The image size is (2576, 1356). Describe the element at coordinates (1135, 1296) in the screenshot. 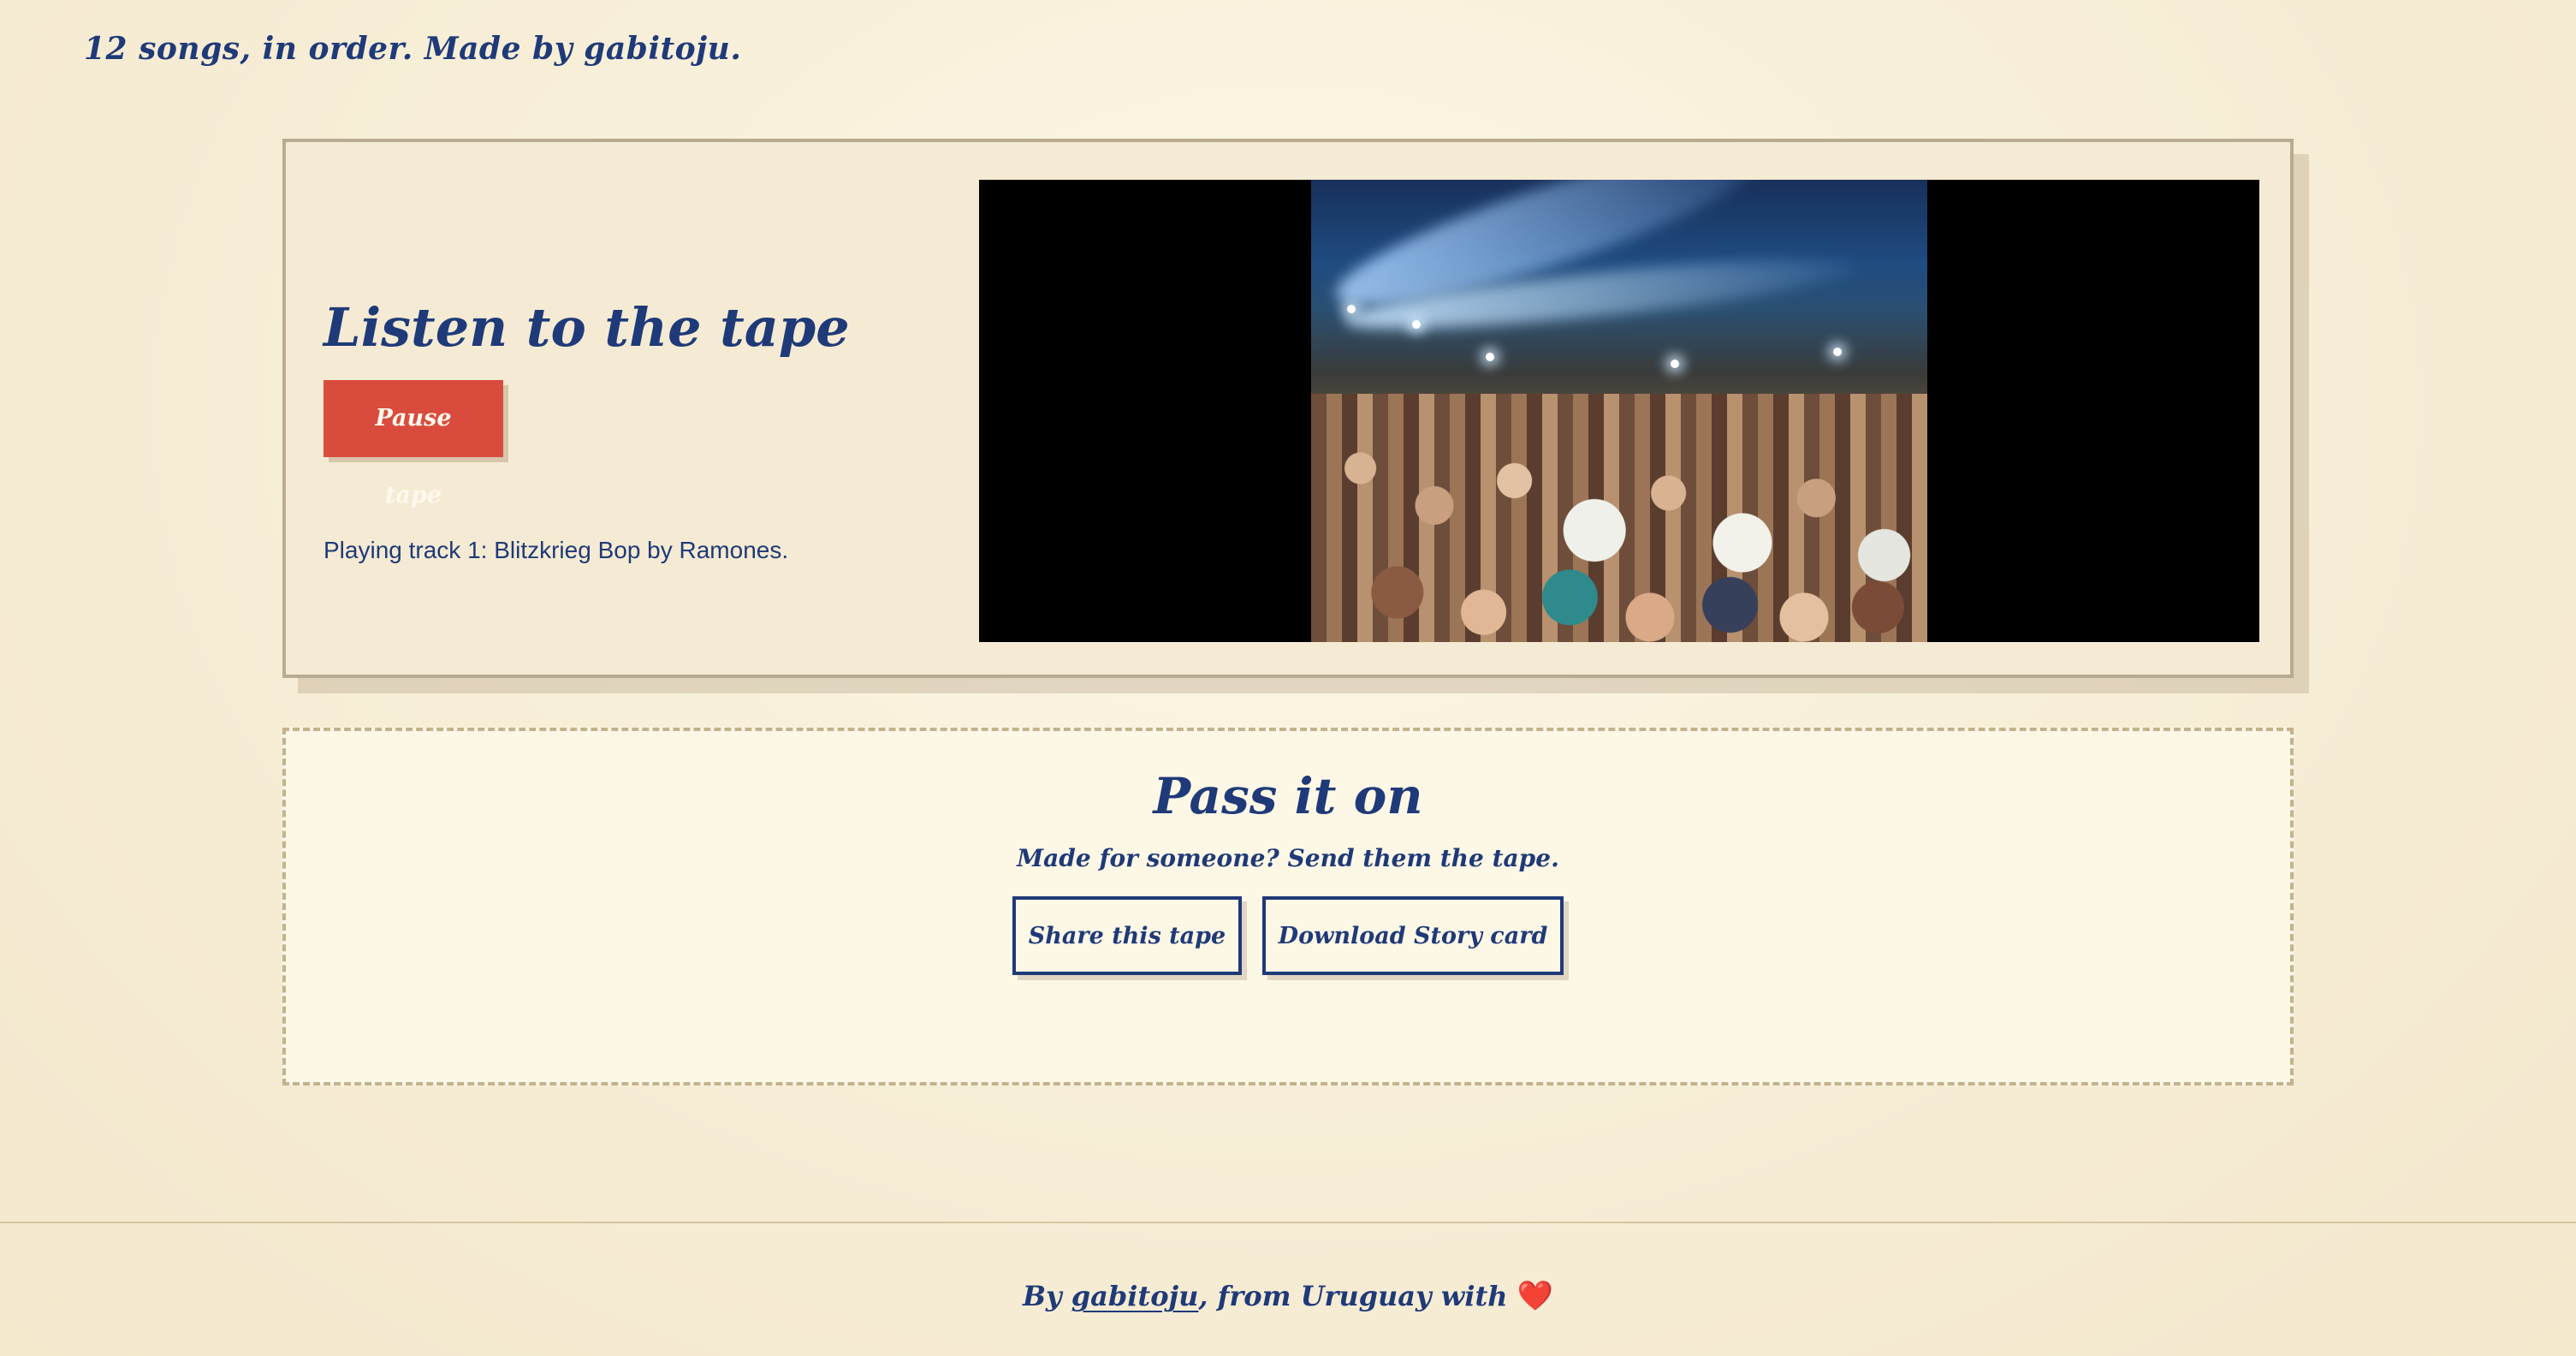

I see `author-link: gabitoju` at that location.